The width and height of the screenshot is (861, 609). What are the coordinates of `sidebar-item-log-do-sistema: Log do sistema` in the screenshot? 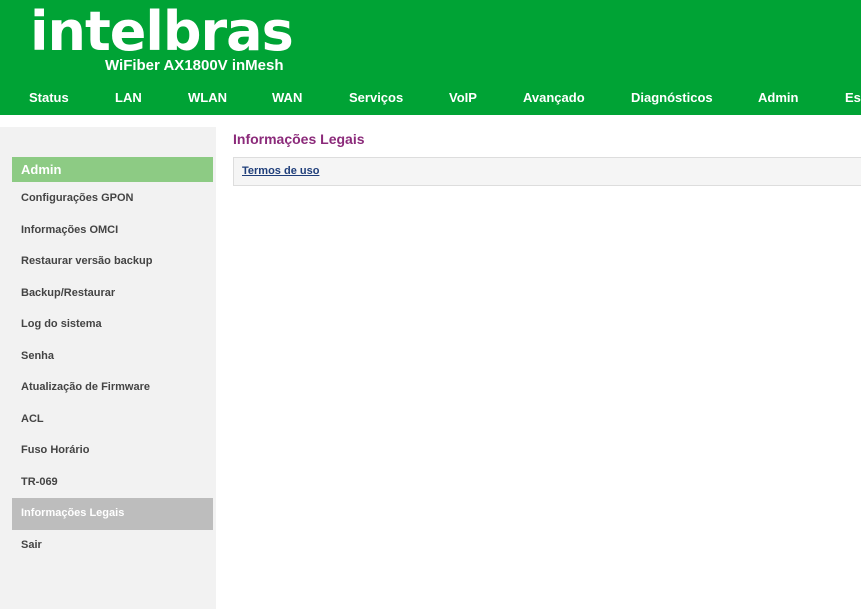 It's located at (112, 325).